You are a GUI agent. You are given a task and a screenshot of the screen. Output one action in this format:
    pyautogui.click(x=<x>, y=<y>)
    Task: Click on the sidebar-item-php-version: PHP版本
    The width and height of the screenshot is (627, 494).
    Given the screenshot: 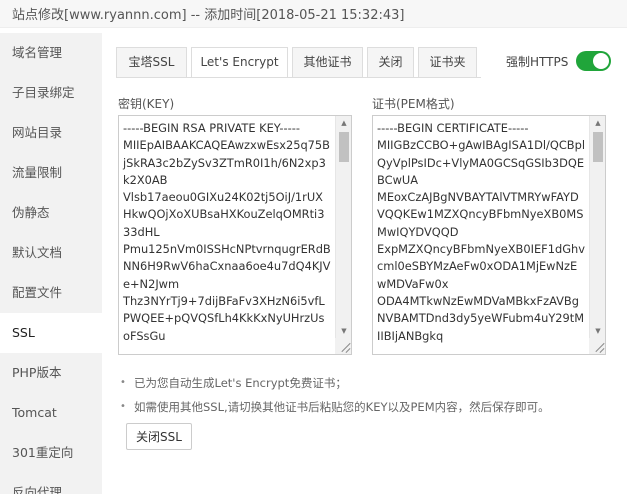 What is the action you would take?
    pyautogui.click(x=51, y=373)
    